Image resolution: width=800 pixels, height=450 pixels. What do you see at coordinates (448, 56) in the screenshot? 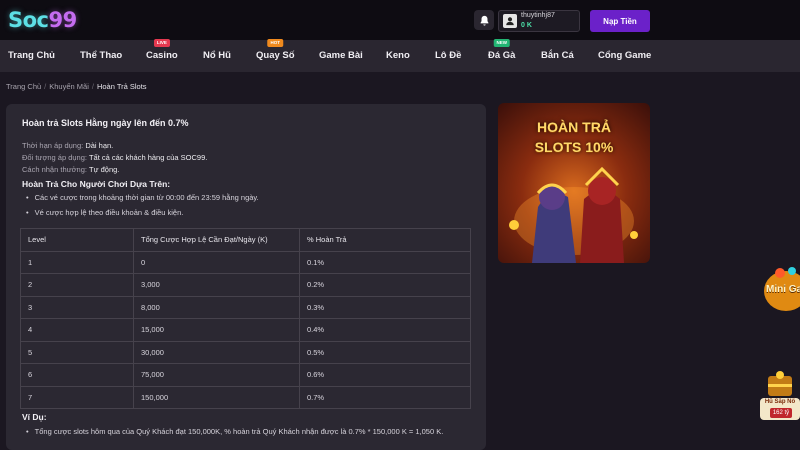
I see `nav-item-lode: Lô Đề` at bounding box center [448, 56].